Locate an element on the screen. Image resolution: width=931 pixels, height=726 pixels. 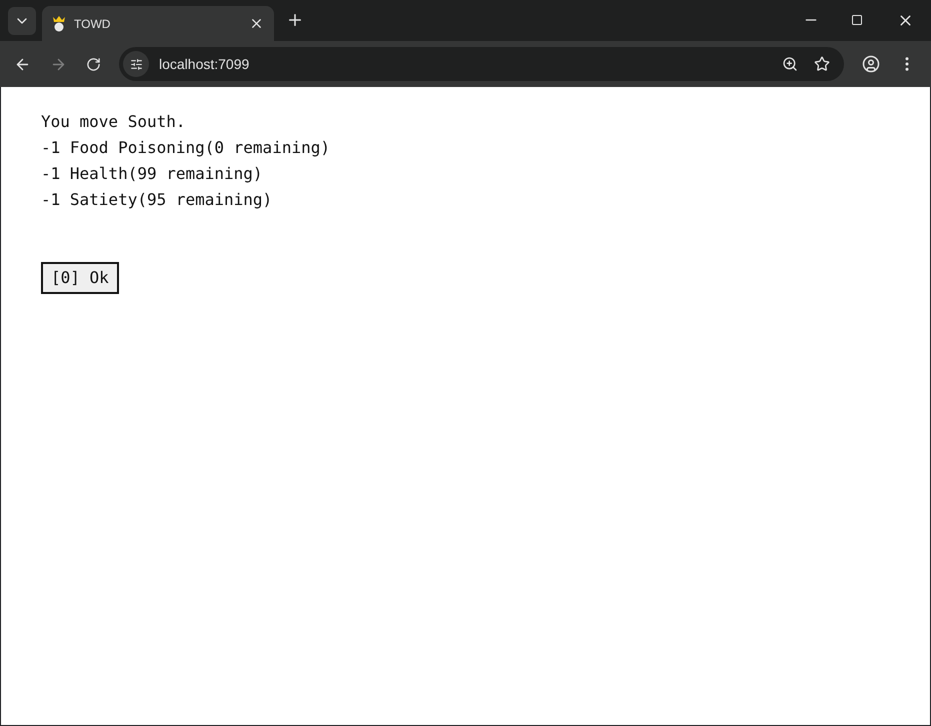
message-line: -1 Health(99 remaining) is located at coordinates (152, 174).